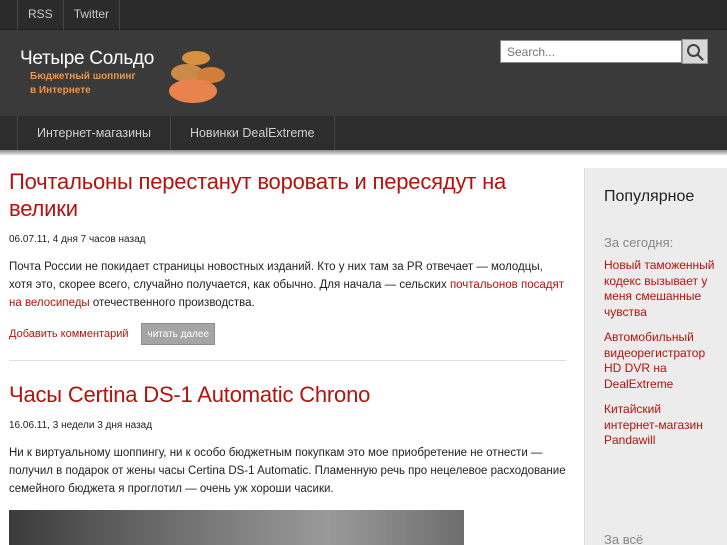 Image resolution: width=727 pixels, height=545 pixels. What do you see at coordinates (60, 90) in the screenshot?
I see `tagline-line-2: в Интернете` at bounding box center [60, 90].